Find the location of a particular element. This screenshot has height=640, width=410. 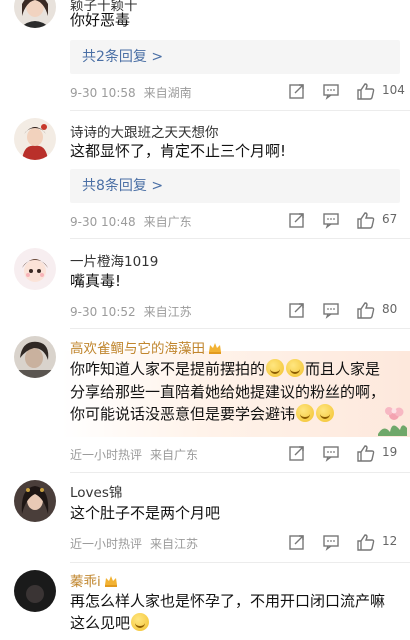

username-text: 蓁乖i is located at coordinates (85, 582).